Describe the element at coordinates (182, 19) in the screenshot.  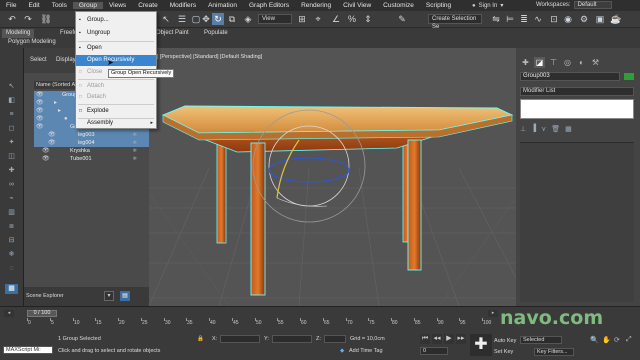
I see `select-by-name-icon: ☰` at that location.